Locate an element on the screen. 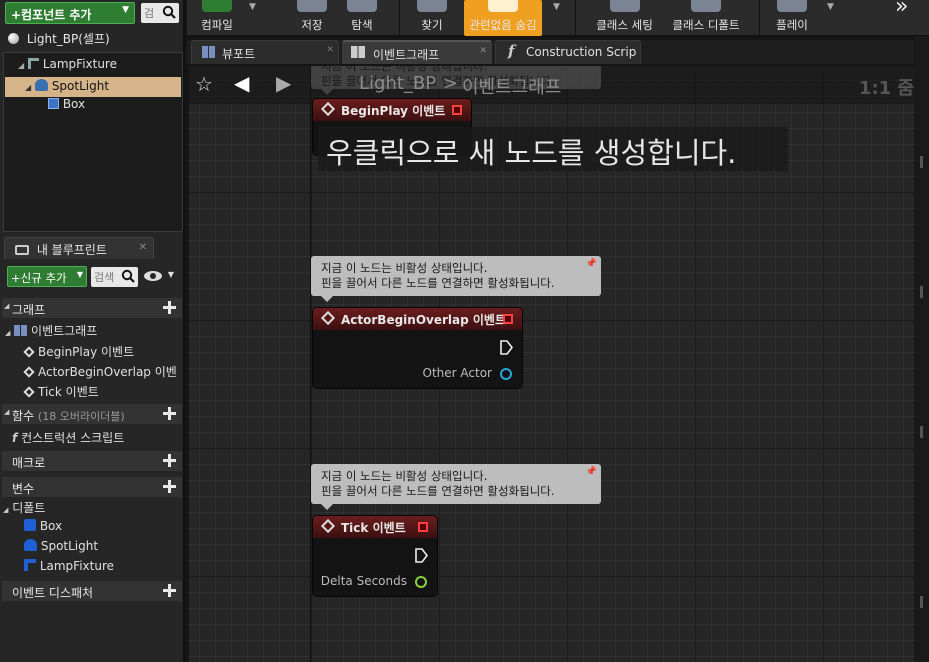 Image resolution: width=929 pixels, height=662 pixels. toolbar-label: 컴파일 is located at coordinates (217, 25).